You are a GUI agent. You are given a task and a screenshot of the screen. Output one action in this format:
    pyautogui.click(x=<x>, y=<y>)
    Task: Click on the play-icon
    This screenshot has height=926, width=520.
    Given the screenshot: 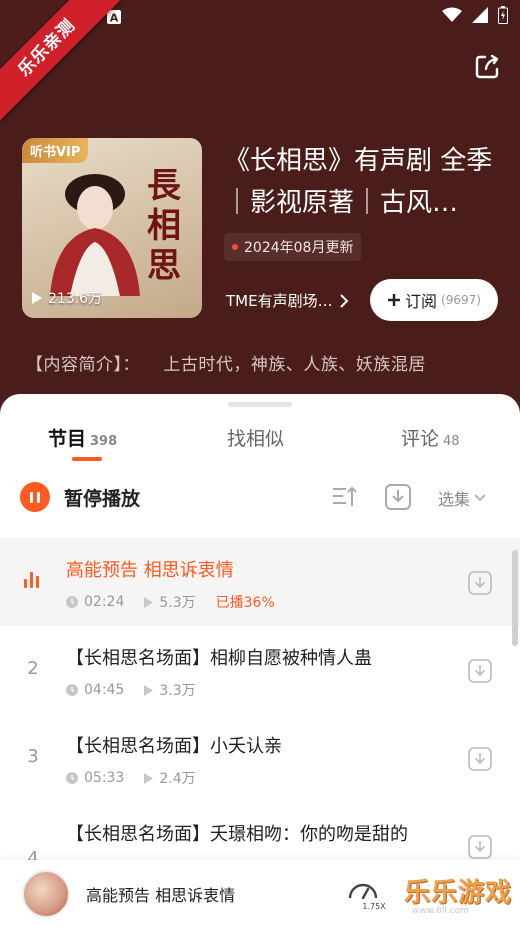 What is the action you would take?
    pyautogui.click(x=37, y=298)
    